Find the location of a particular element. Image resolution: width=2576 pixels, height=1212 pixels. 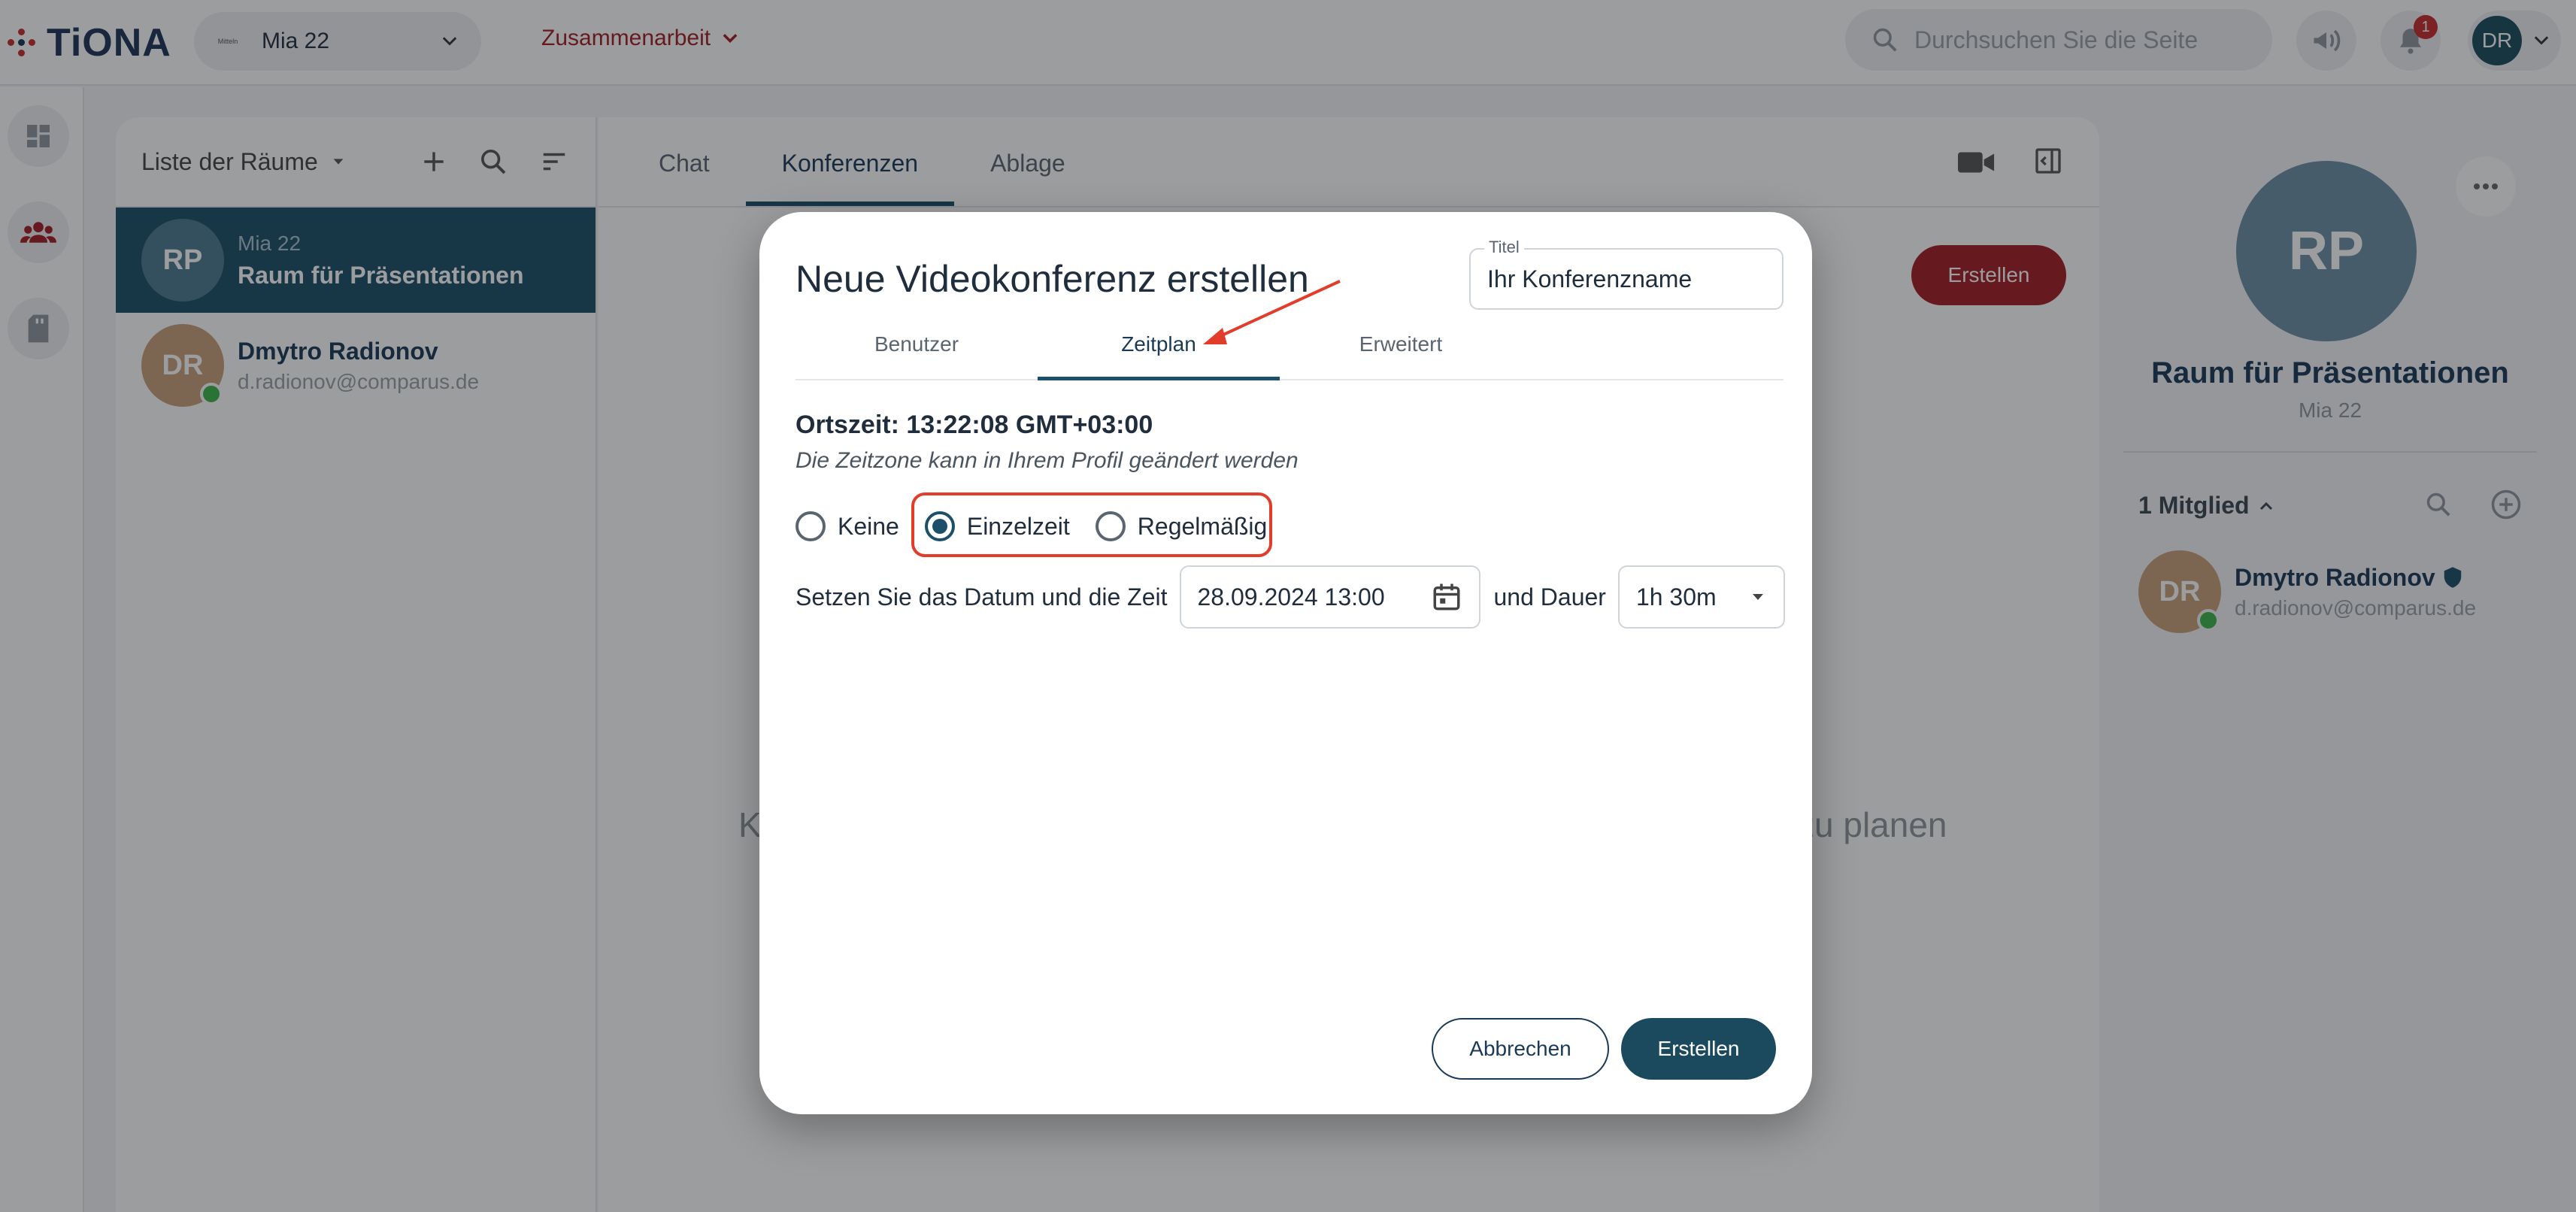

tab-schedule: Zeitplan is located at coordinates (1159, 352).